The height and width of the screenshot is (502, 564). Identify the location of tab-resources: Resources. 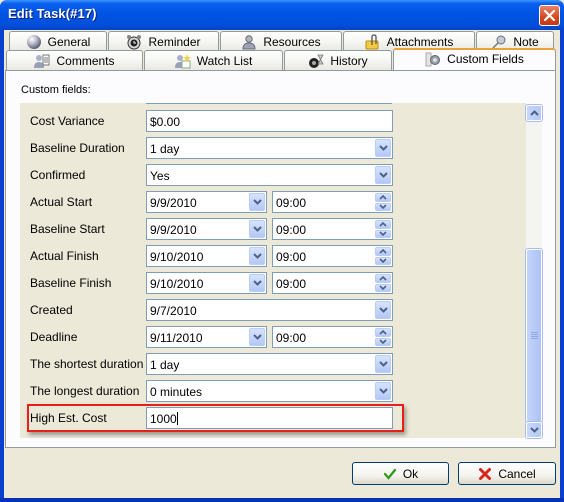
(281, 41).